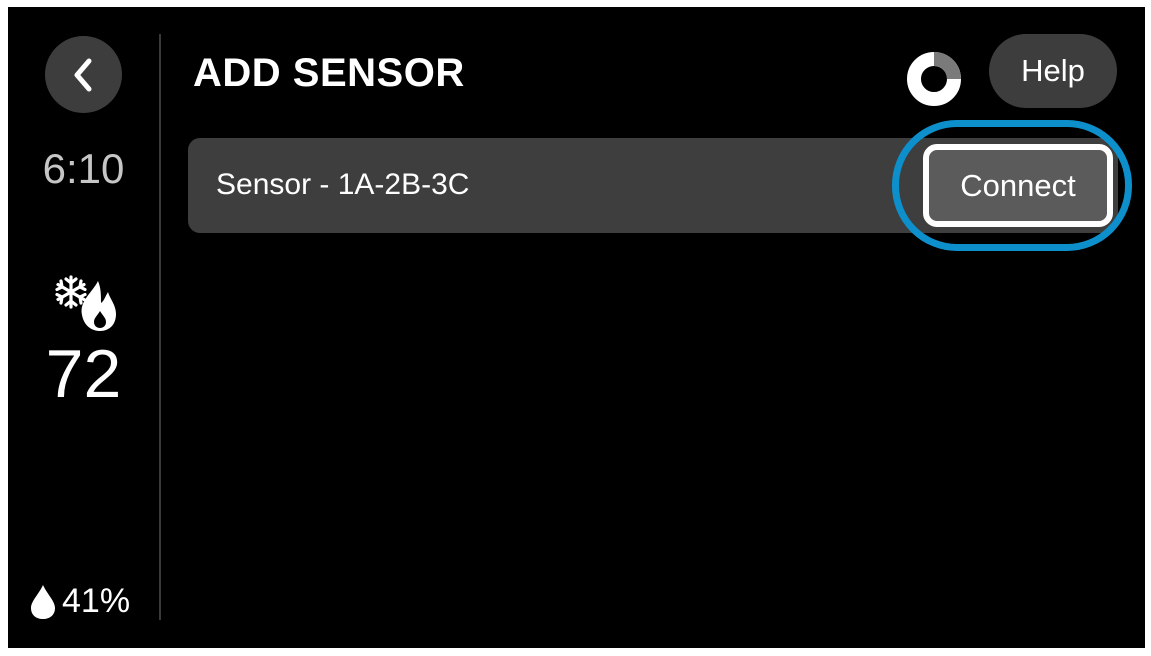 This screenshot has height=656, width=1151. I want to click on temperature-display: 72, so click(83, 374).